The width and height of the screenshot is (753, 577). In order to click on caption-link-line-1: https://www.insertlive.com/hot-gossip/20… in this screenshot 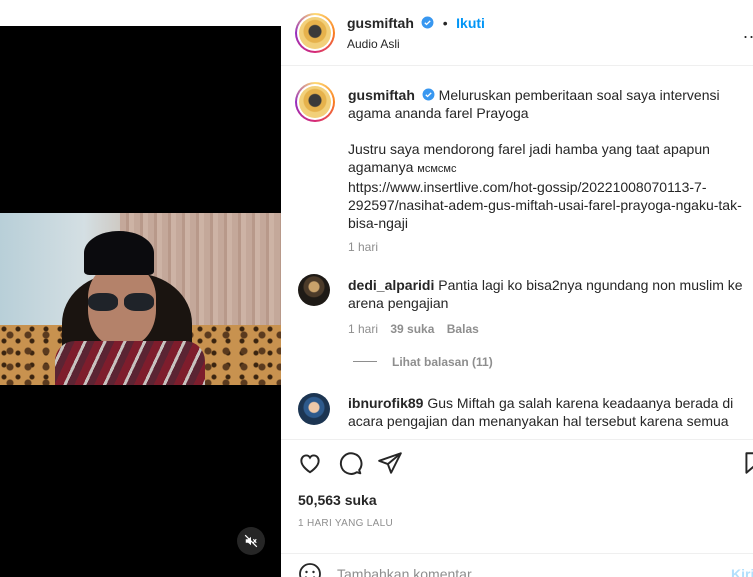, I will do `click(527, 187)`.